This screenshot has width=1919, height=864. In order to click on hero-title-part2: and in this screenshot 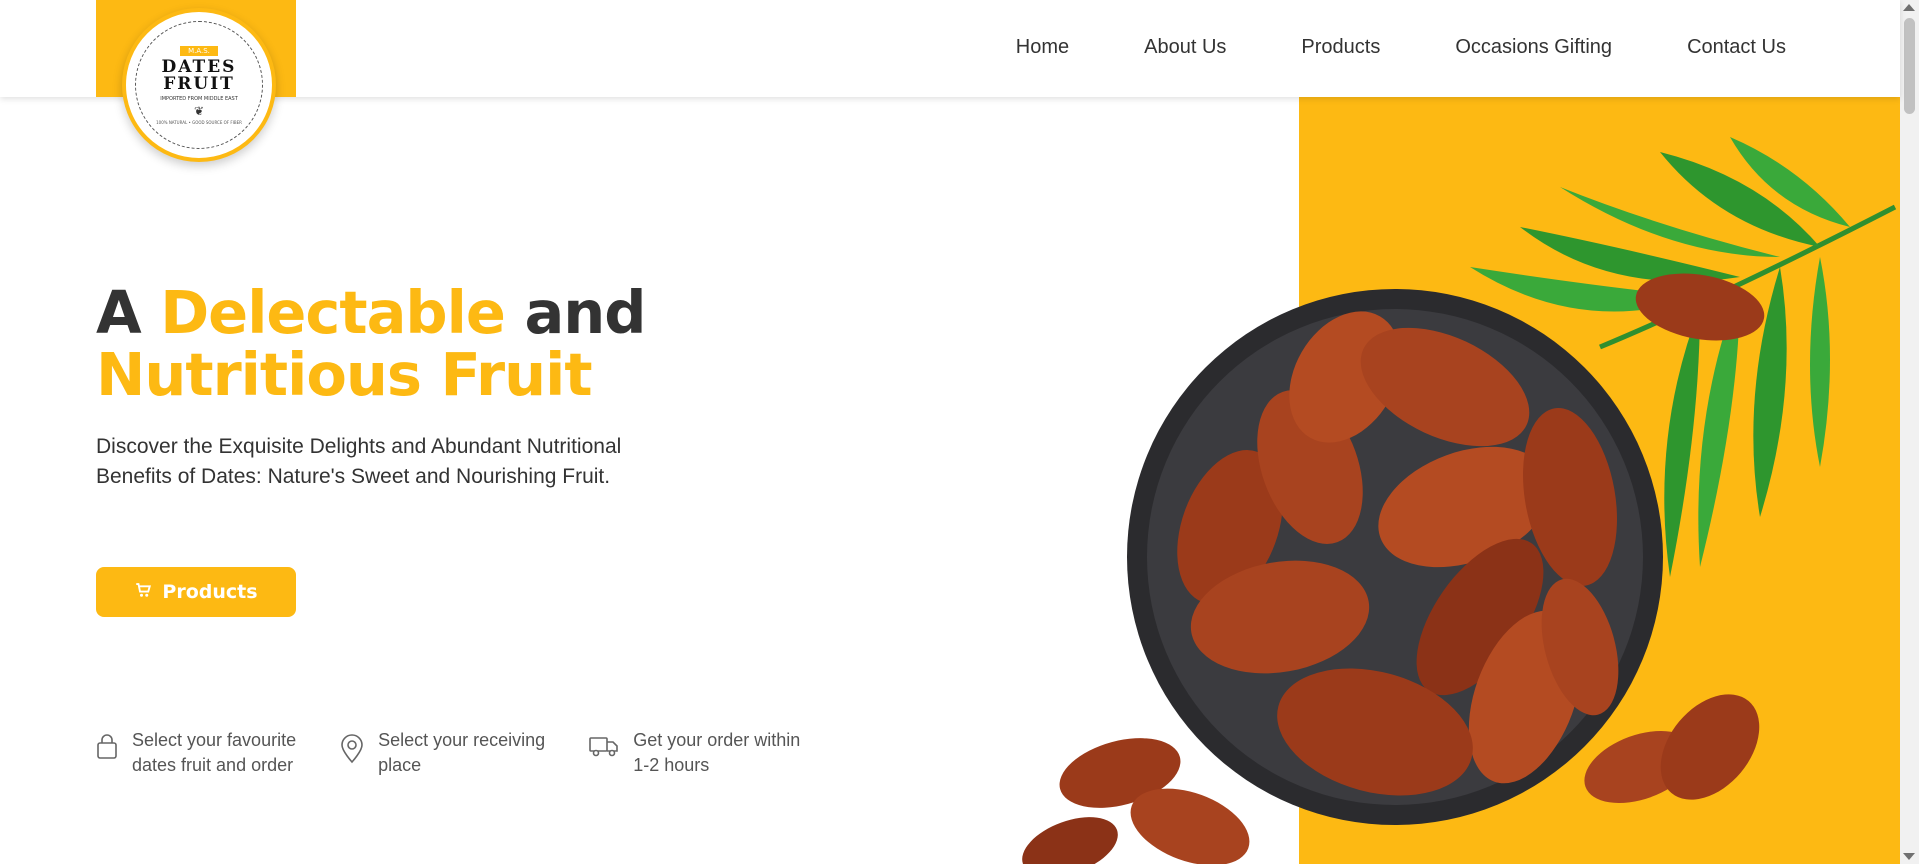, I will do `click(575, 312)`.